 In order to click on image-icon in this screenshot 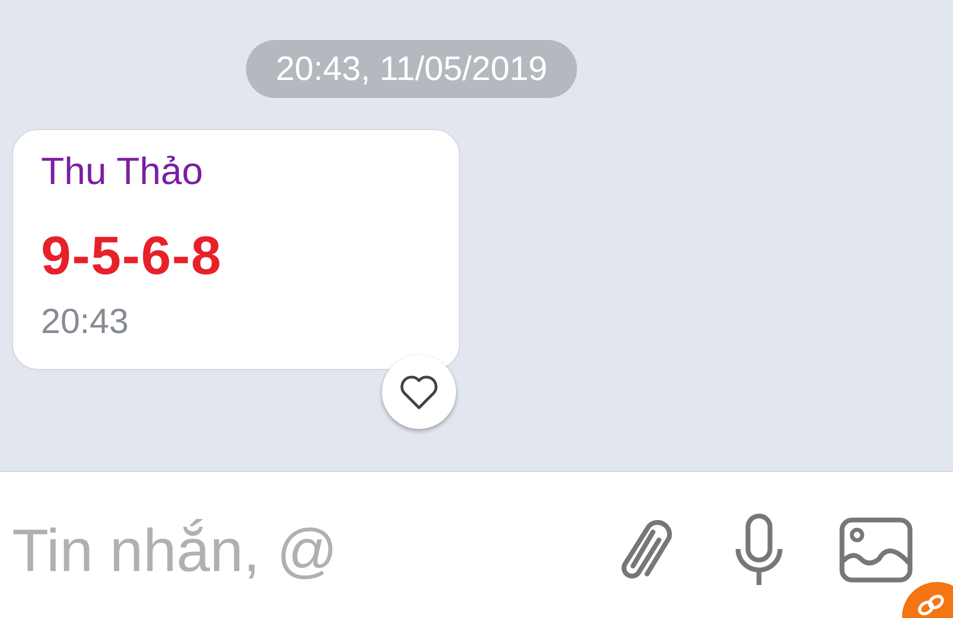, I will do `click(876, 550)`.